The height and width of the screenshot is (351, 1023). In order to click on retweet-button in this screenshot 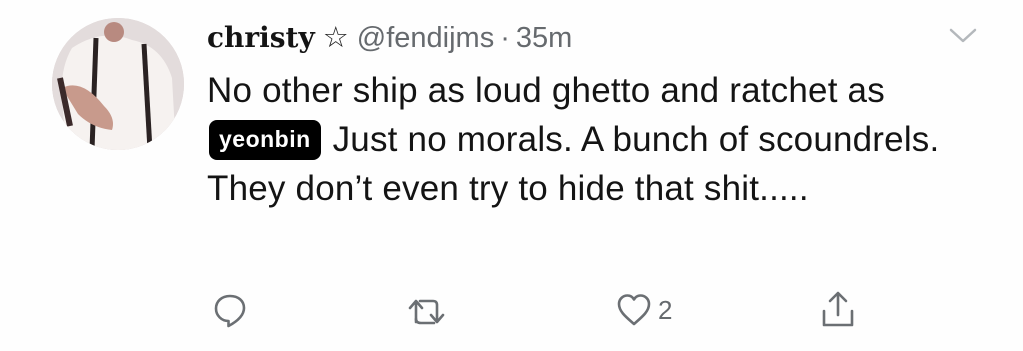, I will do `click(427, 312)`.